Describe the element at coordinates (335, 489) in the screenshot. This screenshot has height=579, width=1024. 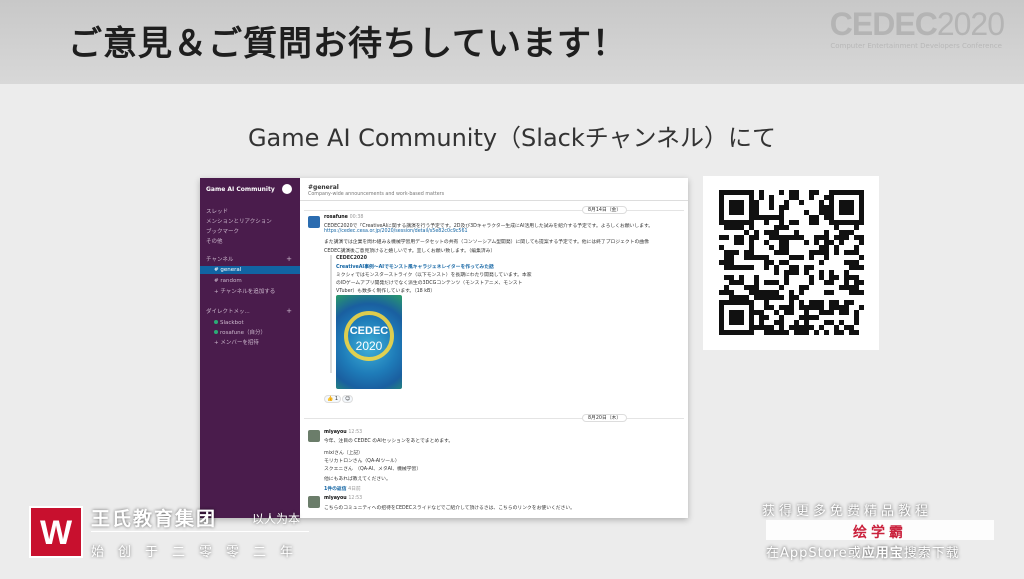
I see `thread-replies-link: 1件の返信` at that location.